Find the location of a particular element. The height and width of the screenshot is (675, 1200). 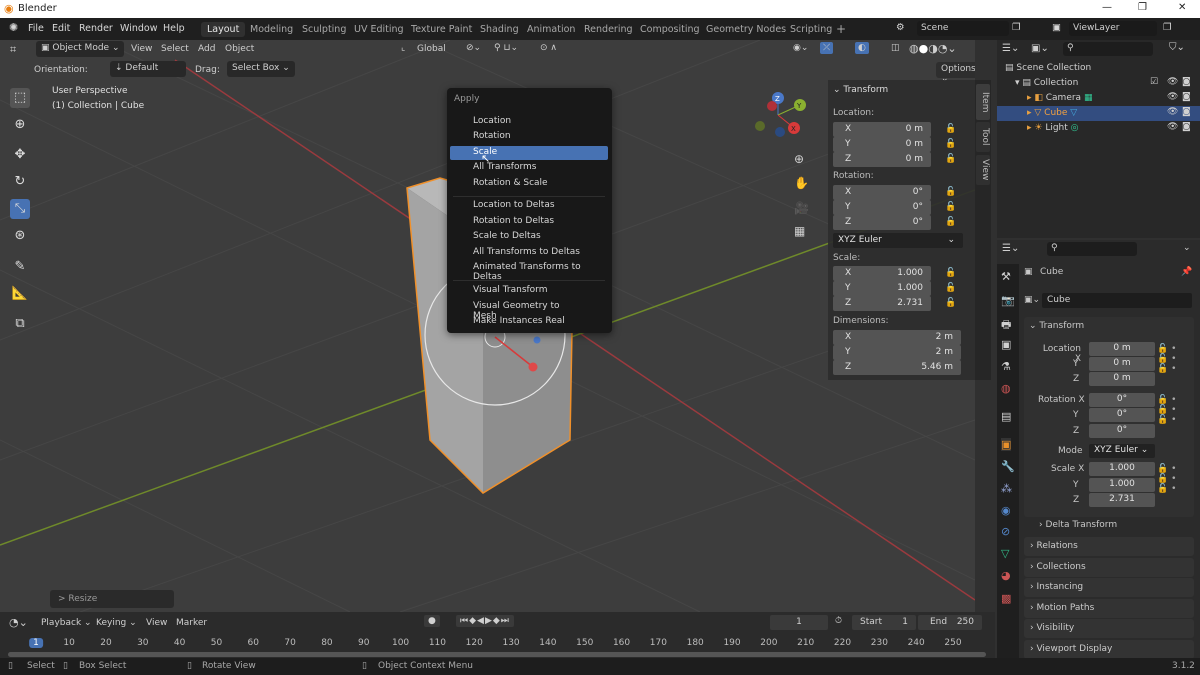

cursor-tool-icon: ⊕ is located at coordinates (20, 125).